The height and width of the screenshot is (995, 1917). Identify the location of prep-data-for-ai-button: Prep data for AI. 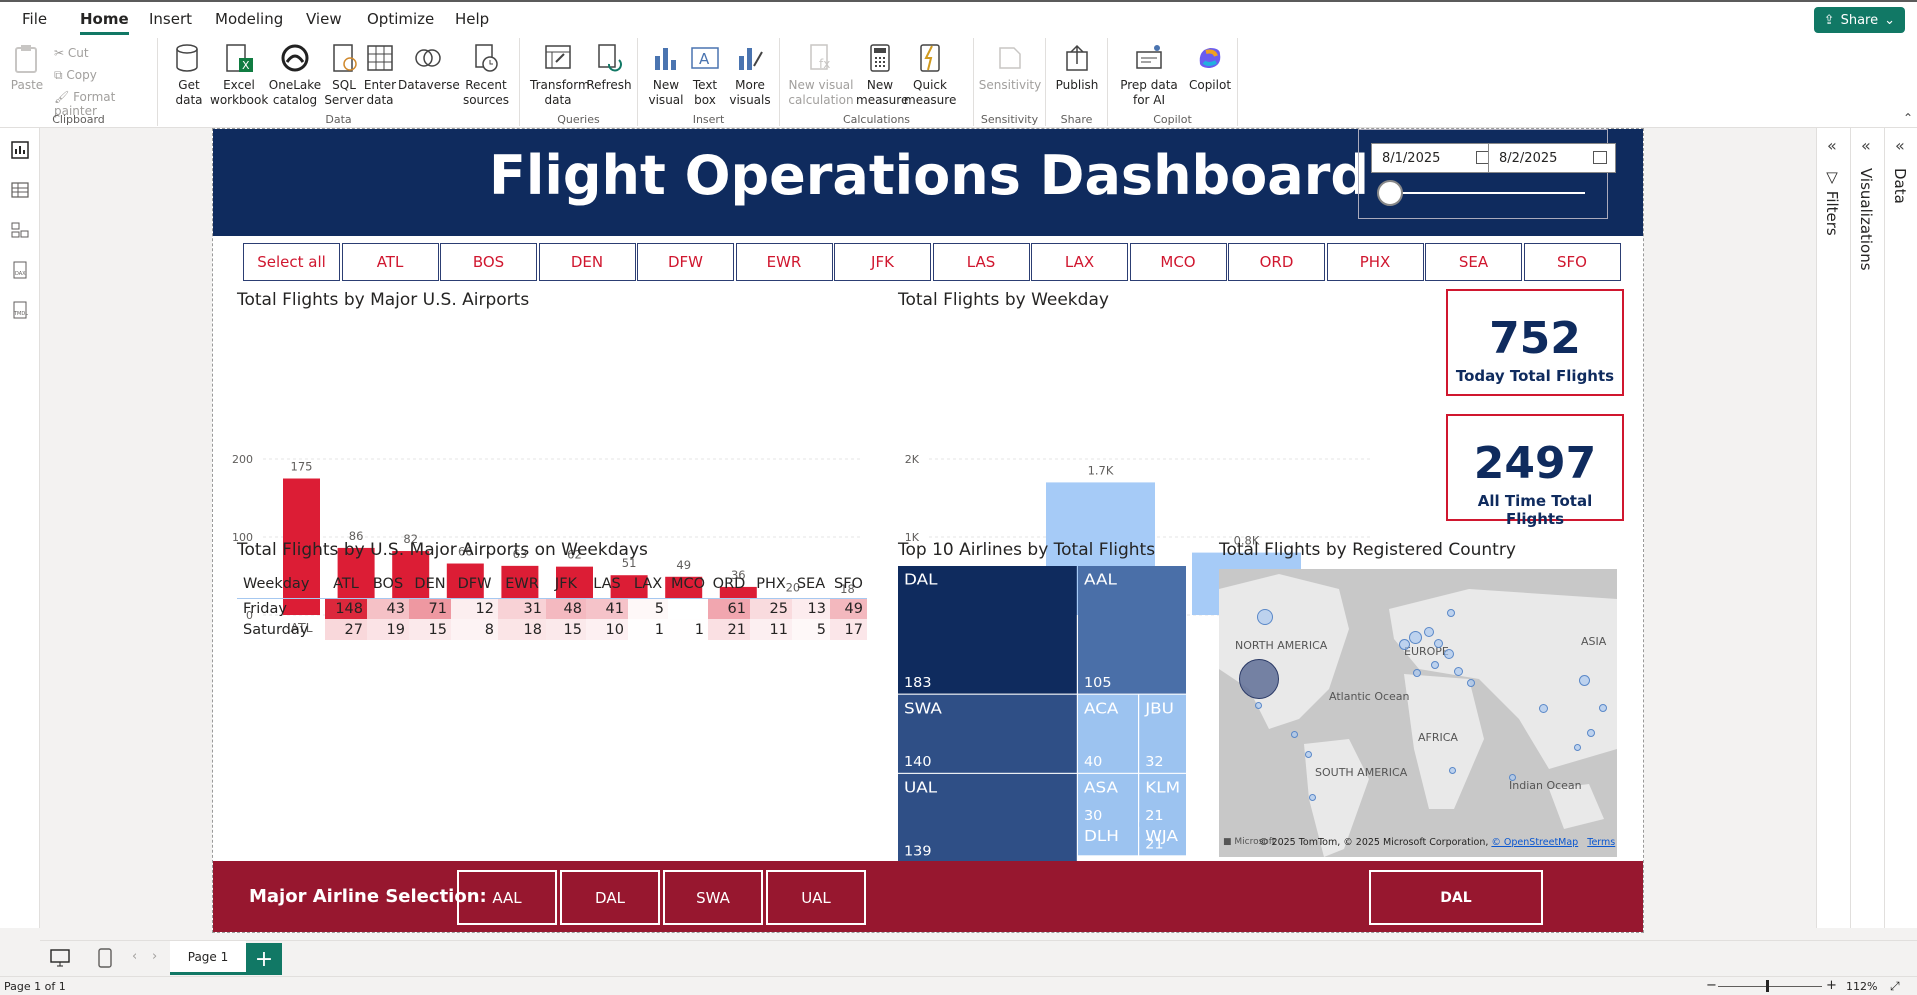
(1149, 75).